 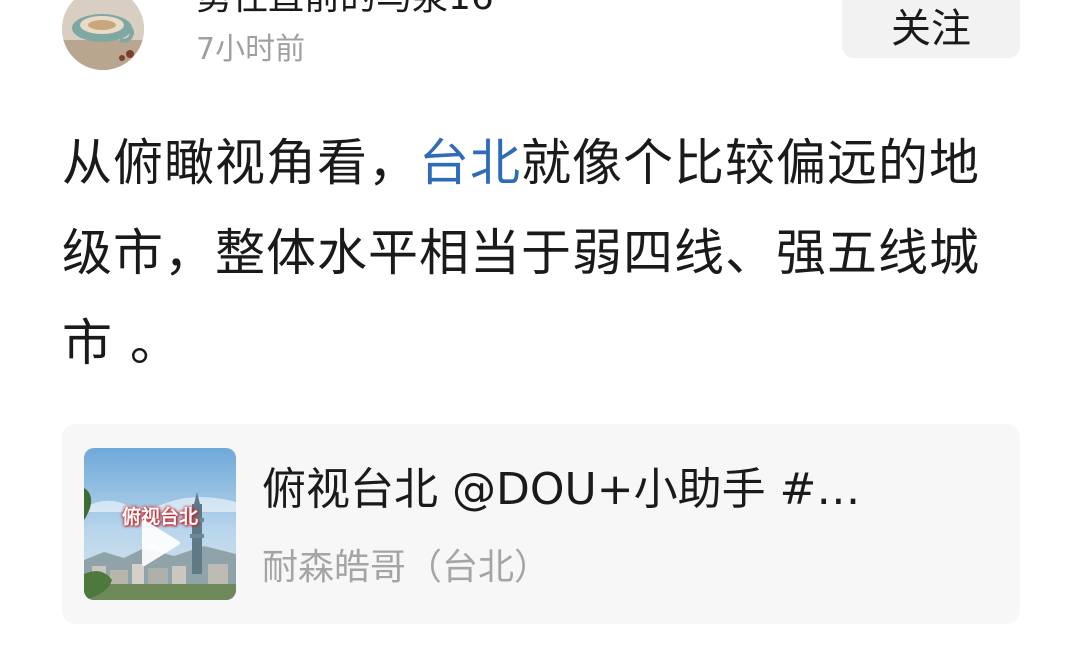 I want to click on coffee-cup-avatar-icon, so click(x=103, y=35).